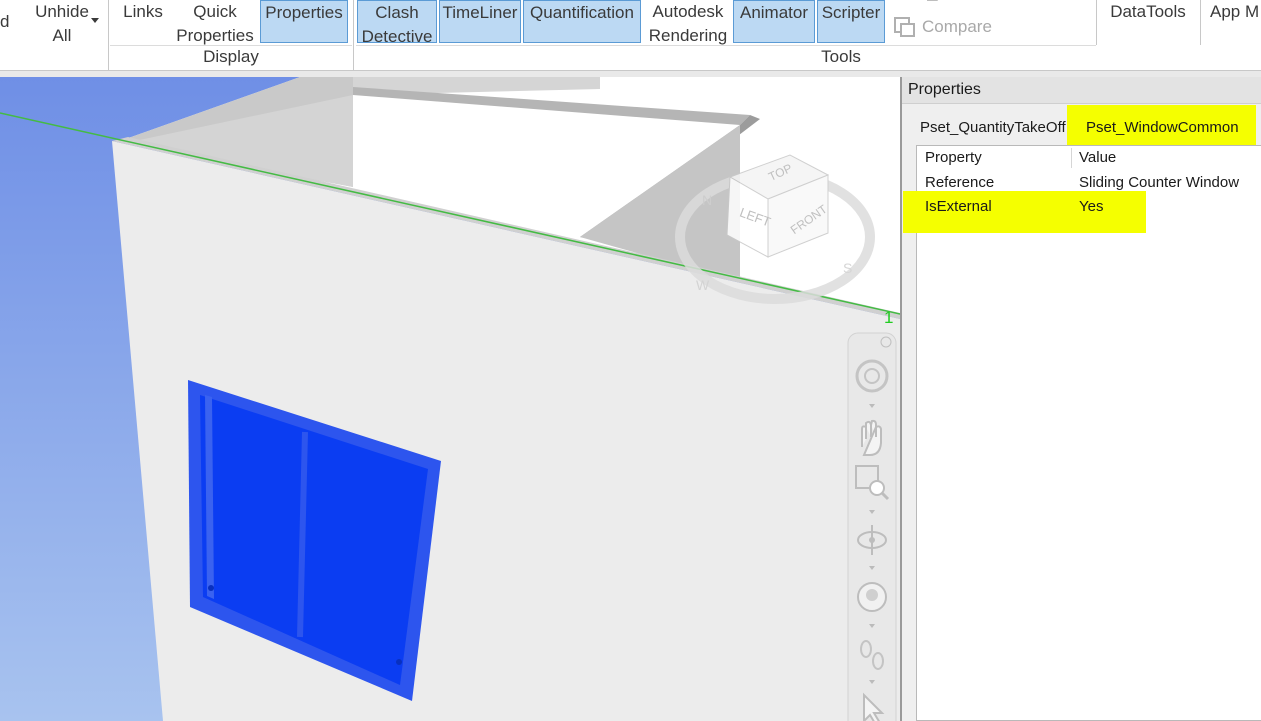  I want to click on autodesk-rendering-button: Autodesk Rendering, so click(688, 24).